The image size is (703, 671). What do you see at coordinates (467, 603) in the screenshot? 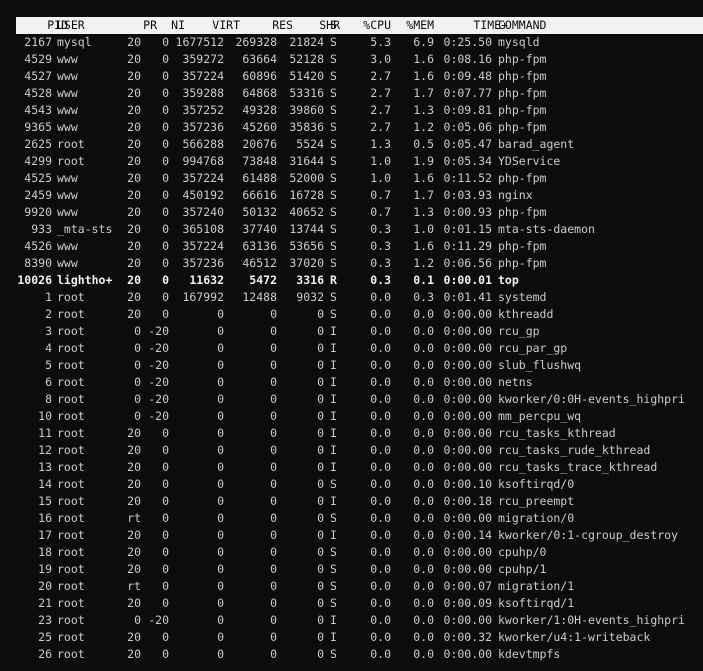
I see `cell-time: 0:00.09` at bounding box center [467, 603].